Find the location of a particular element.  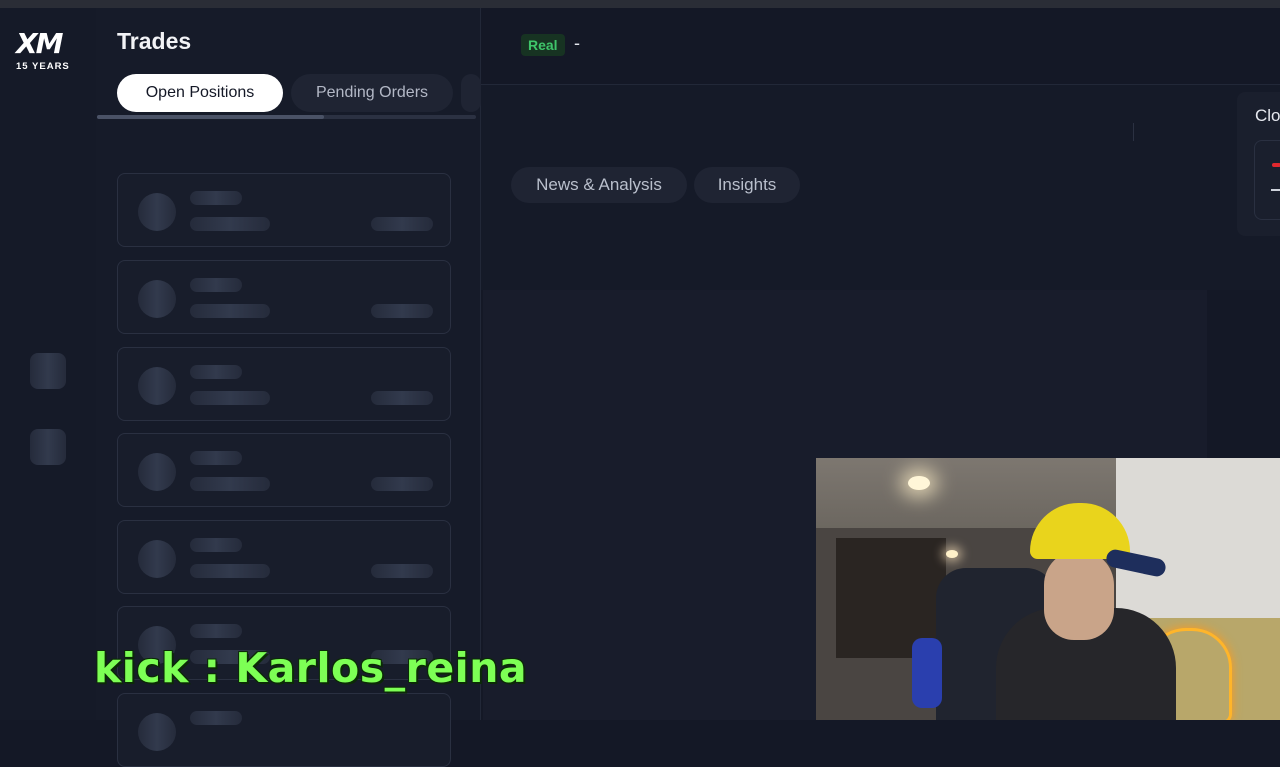

tab-open-positions: Open Positions is located at coordinates (200, 93).